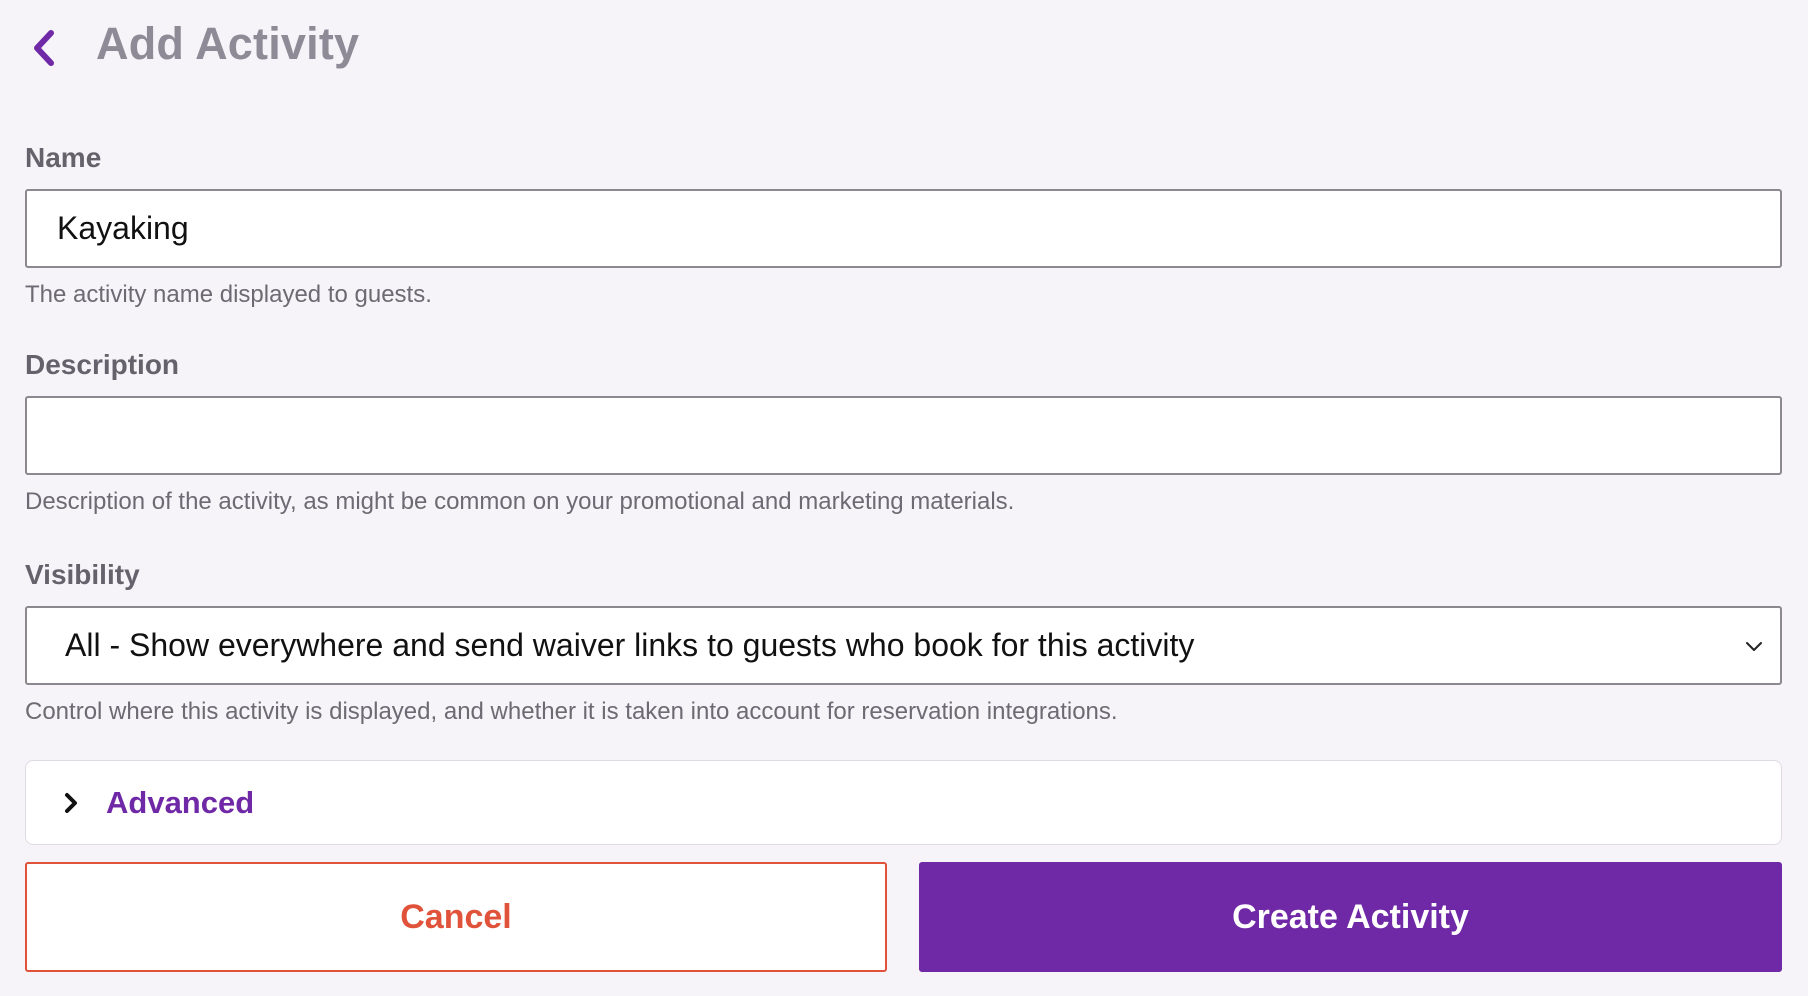 Image resolution: width=1808 pixels, height=996 pixels. What do you see at coordinates (82, 574) in the screenshot?
I see `visibility-label: Visibility` at bounding box center [82, 574].